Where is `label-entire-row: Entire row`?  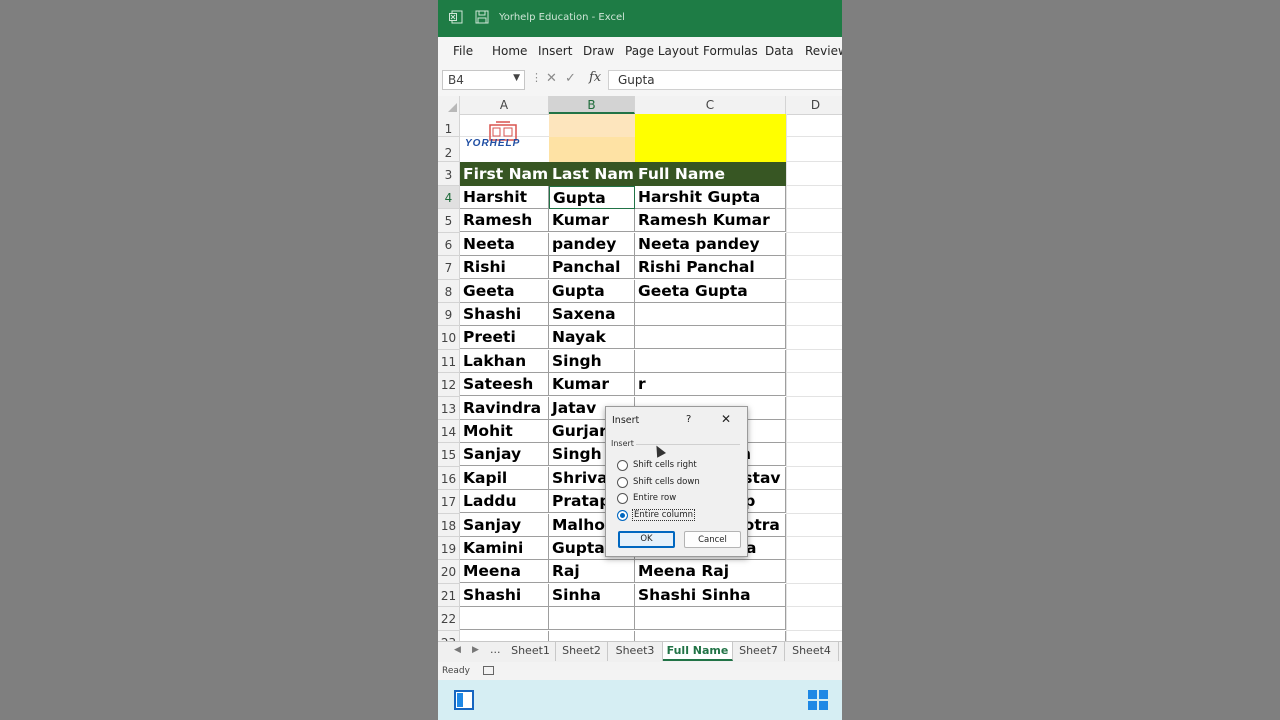
label-entire-row: Entire row is located at coordinates (654, 498).